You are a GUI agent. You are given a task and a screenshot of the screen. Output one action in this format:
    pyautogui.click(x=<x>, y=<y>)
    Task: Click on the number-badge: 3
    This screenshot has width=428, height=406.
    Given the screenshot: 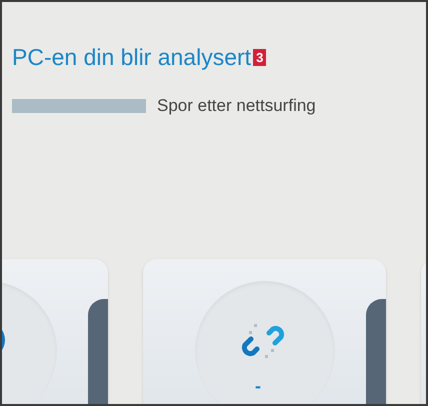 What is the action you would take?
    pyautogui.click(x=259, y=57)
    